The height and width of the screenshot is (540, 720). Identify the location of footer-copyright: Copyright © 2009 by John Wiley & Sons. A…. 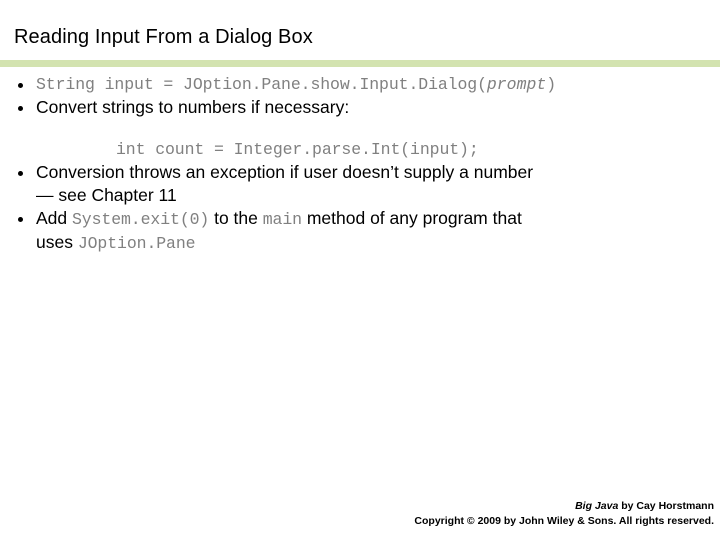
(564, 521).